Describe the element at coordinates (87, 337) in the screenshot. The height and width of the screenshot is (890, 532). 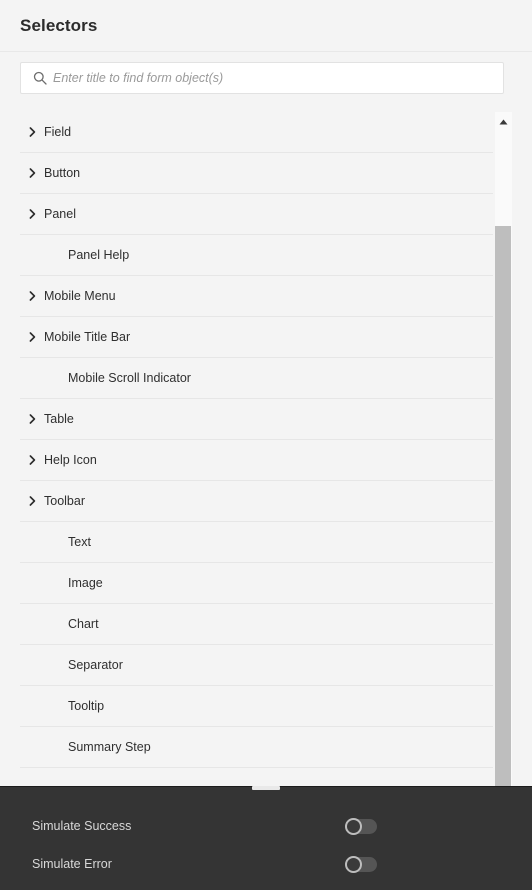
I see `list-item-label: Mobile Title Bar` at that location.